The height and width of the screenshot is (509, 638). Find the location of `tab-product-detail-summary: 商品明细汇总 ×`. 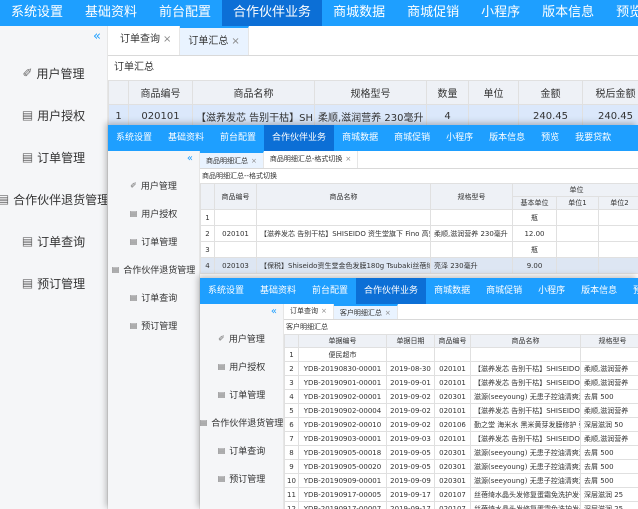

tab-product-detail-summary: 商品明细汇总 × is located at coordinates (232, 159).